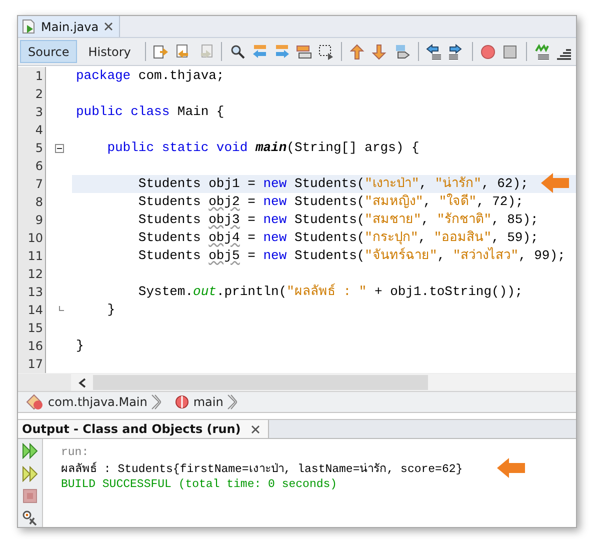 The height and width of the screenshot is (548, 594). Describe the element at coordinates (31, 310) in the screenshot. I see `line-number: 14` at that location.